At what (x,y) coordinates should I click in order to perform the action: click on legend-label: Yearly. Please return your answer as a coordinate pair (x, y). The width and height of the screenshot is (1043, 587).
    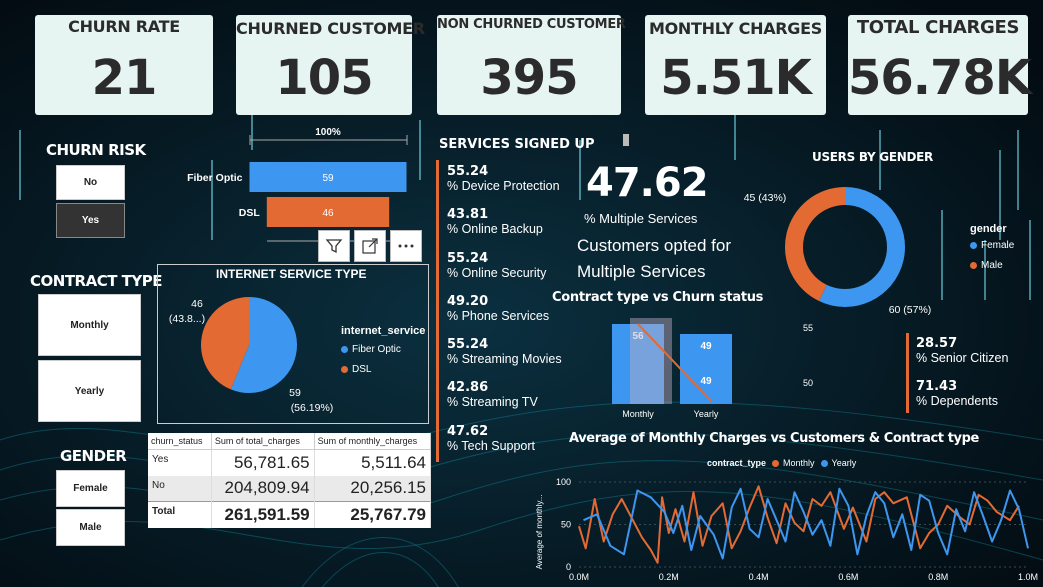
    Looking at the image, I should click on (844, 463).